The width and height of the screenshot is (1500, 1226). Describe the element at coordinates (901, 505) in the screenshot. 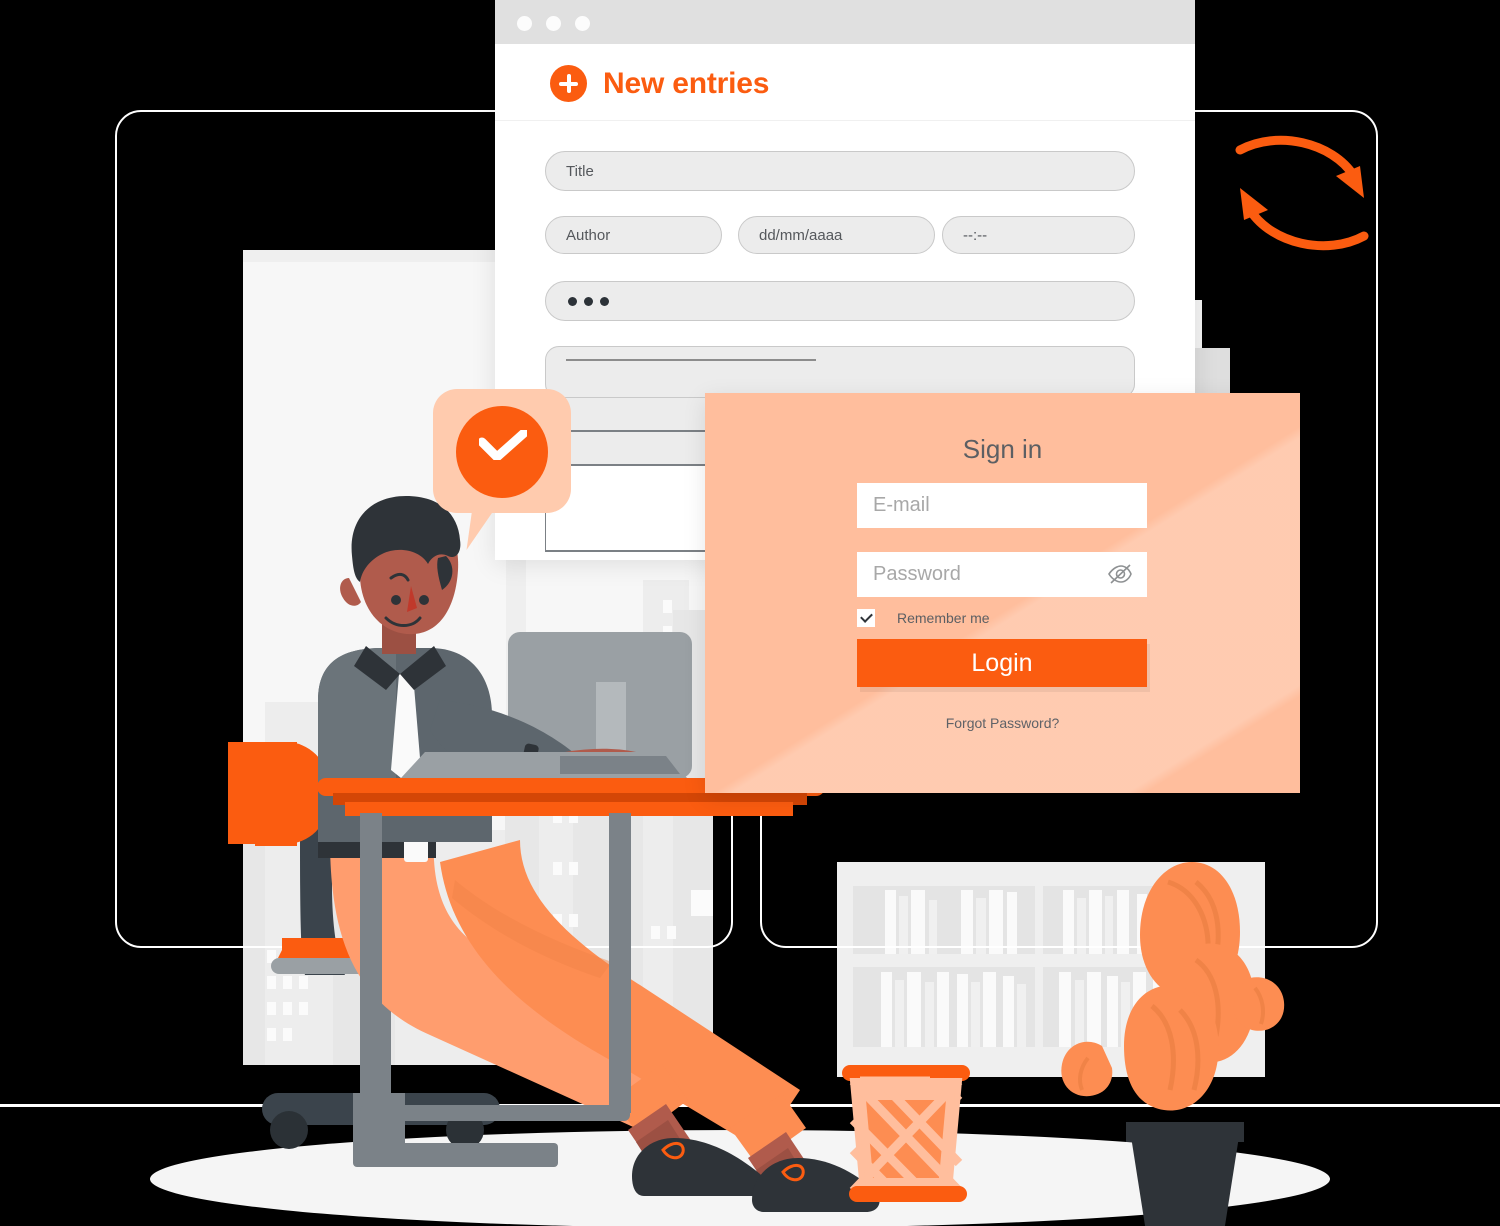

I see `email-placeholder: E-mail` at that location.